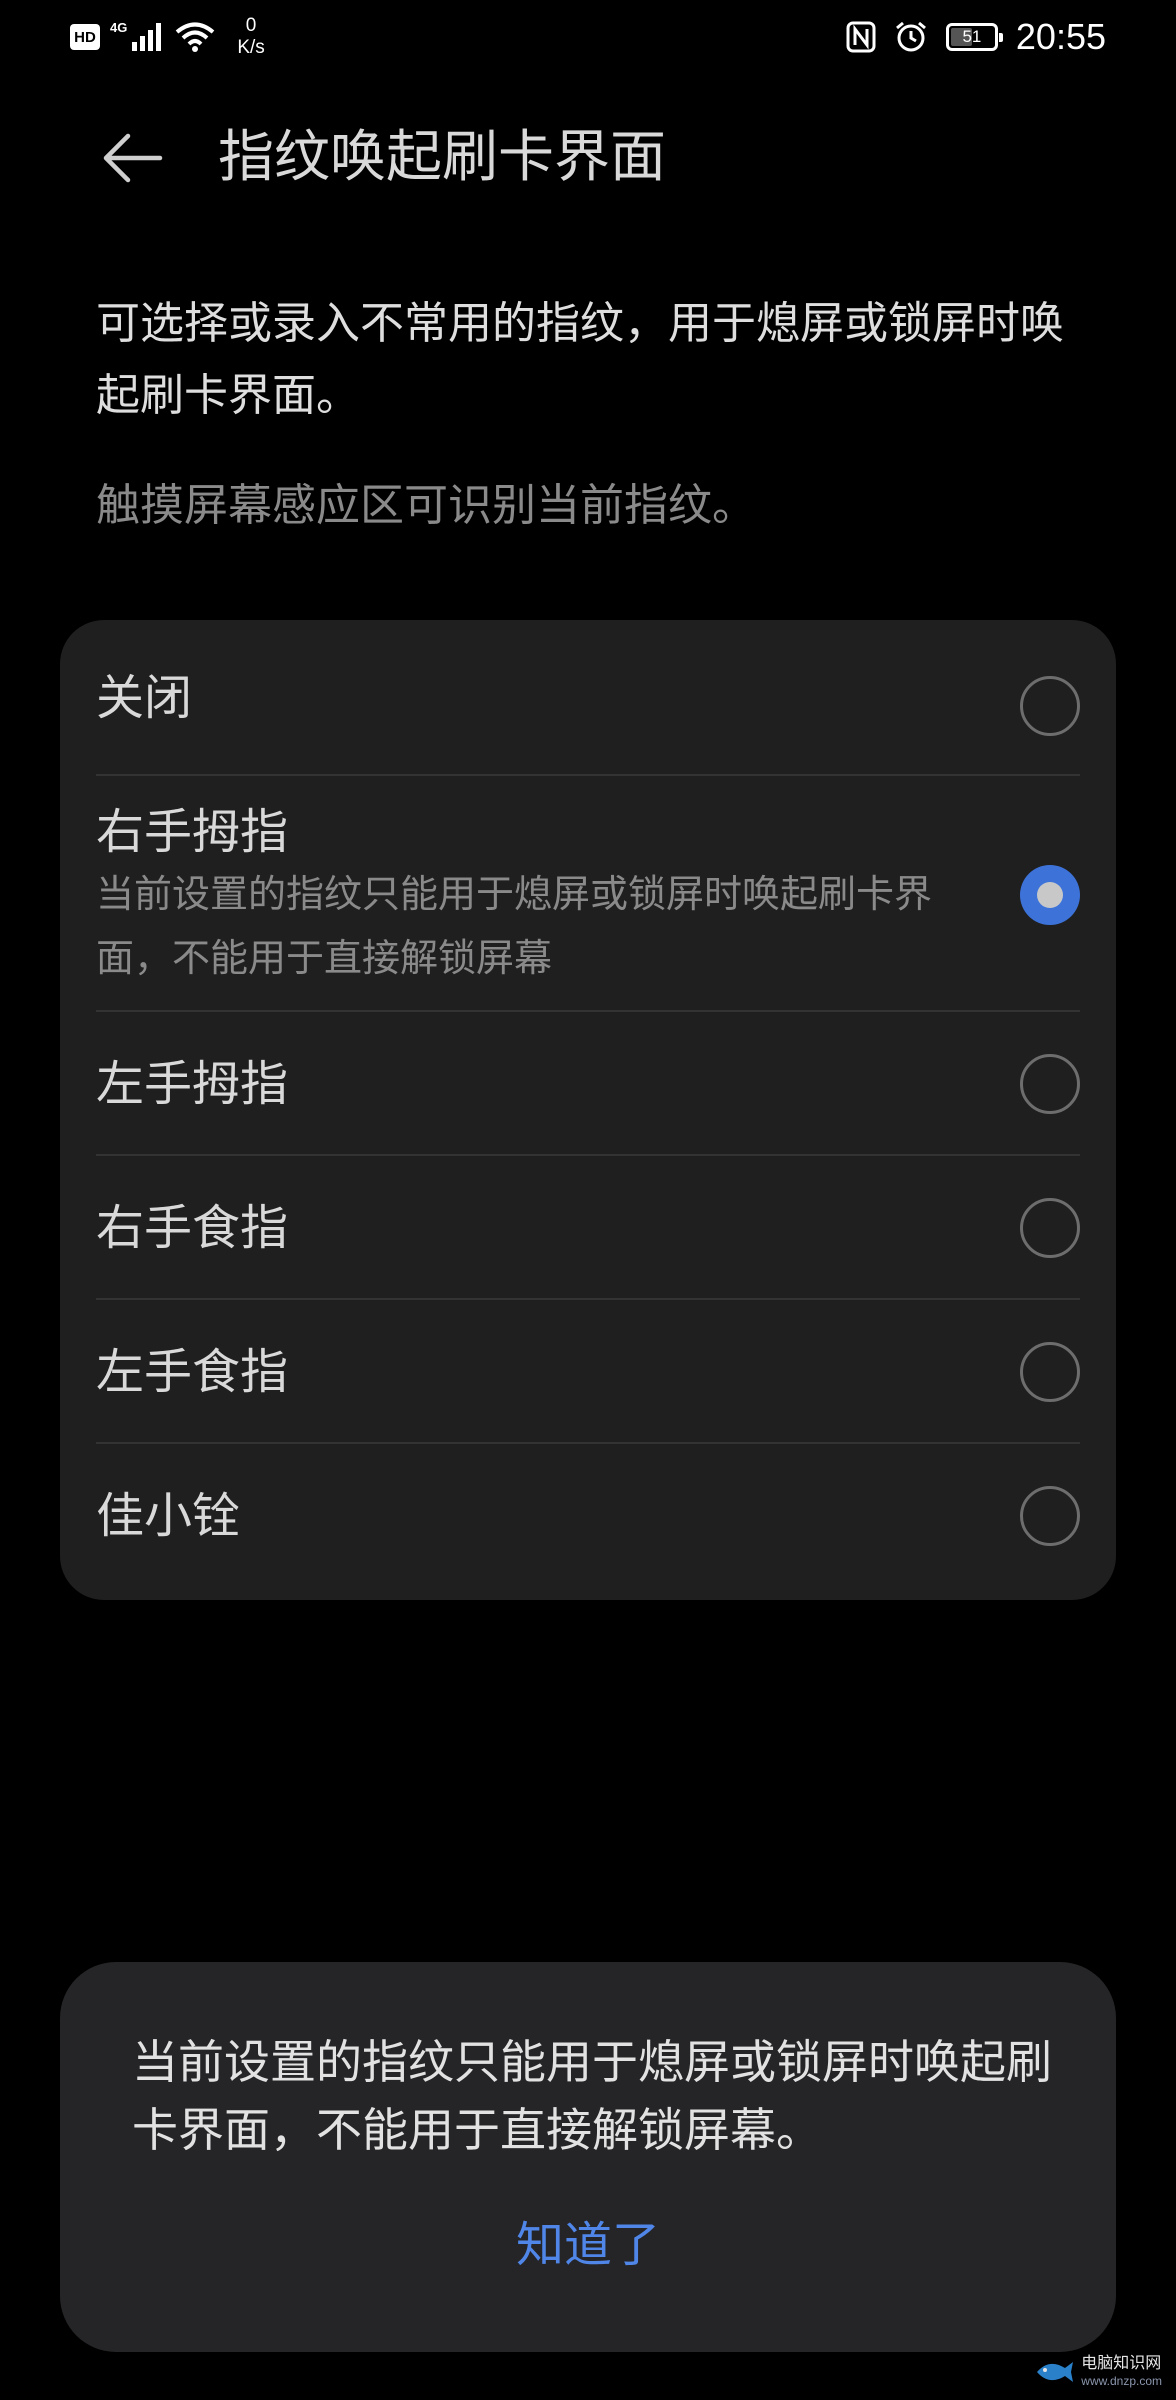 This screenshot has width=1176, height=2400. I want to click on wifi-icon, so click(195, 37).